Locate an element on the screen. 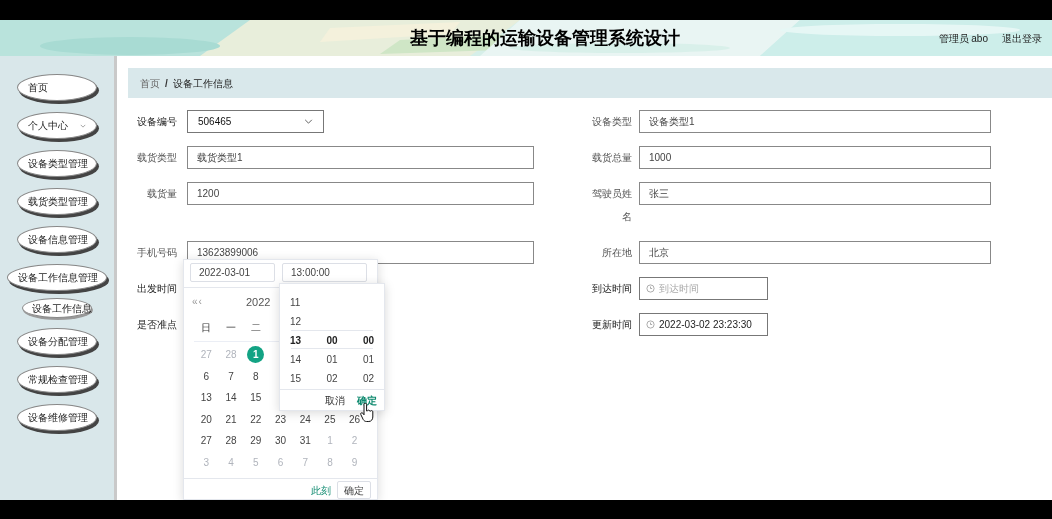 This screenshot has width=1052, height=519. calendar-year: 2022 is located at coordinates (258, 302).